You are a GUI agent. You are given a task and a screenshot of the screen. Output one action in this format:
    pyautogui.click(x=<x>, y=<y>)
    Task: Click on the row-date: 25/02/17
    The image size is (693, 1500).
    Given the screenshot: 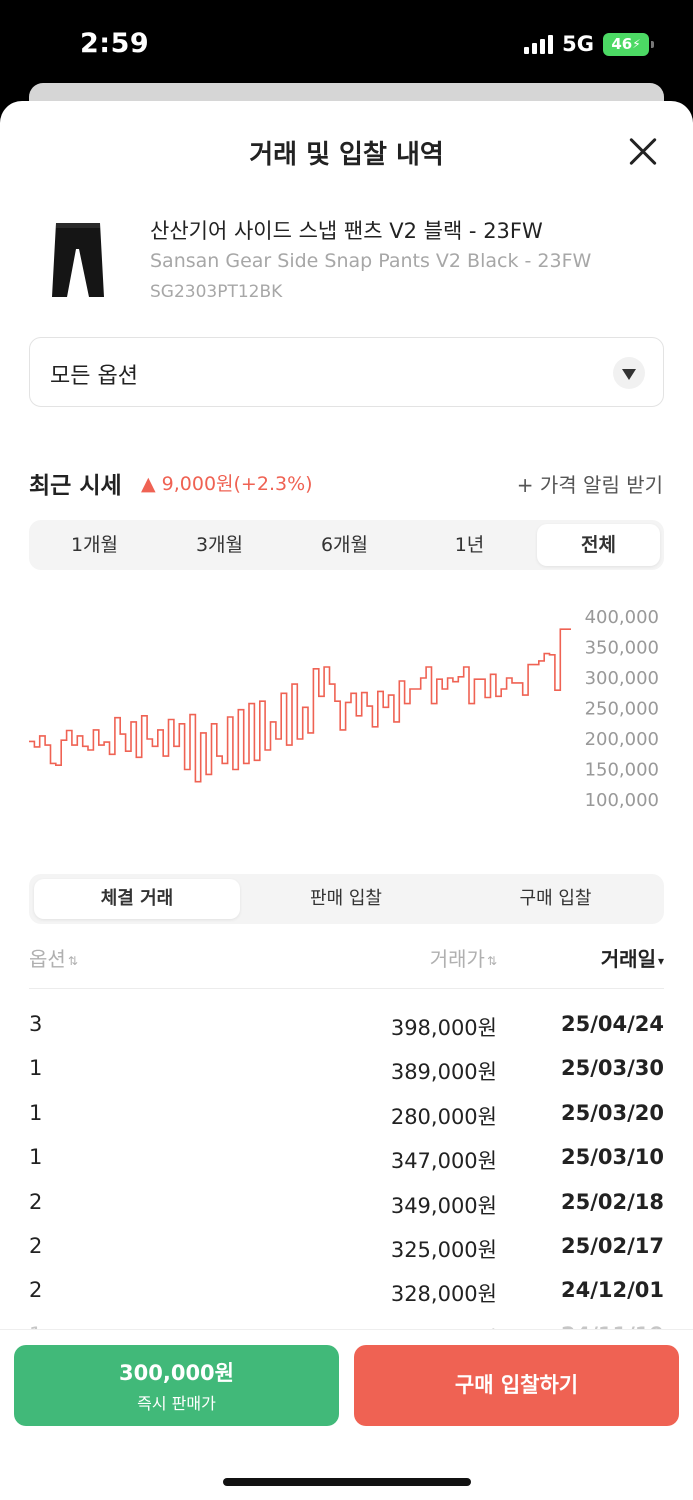 What is the action you would take?
    pyautogui.click(x=612, y=1245)
    